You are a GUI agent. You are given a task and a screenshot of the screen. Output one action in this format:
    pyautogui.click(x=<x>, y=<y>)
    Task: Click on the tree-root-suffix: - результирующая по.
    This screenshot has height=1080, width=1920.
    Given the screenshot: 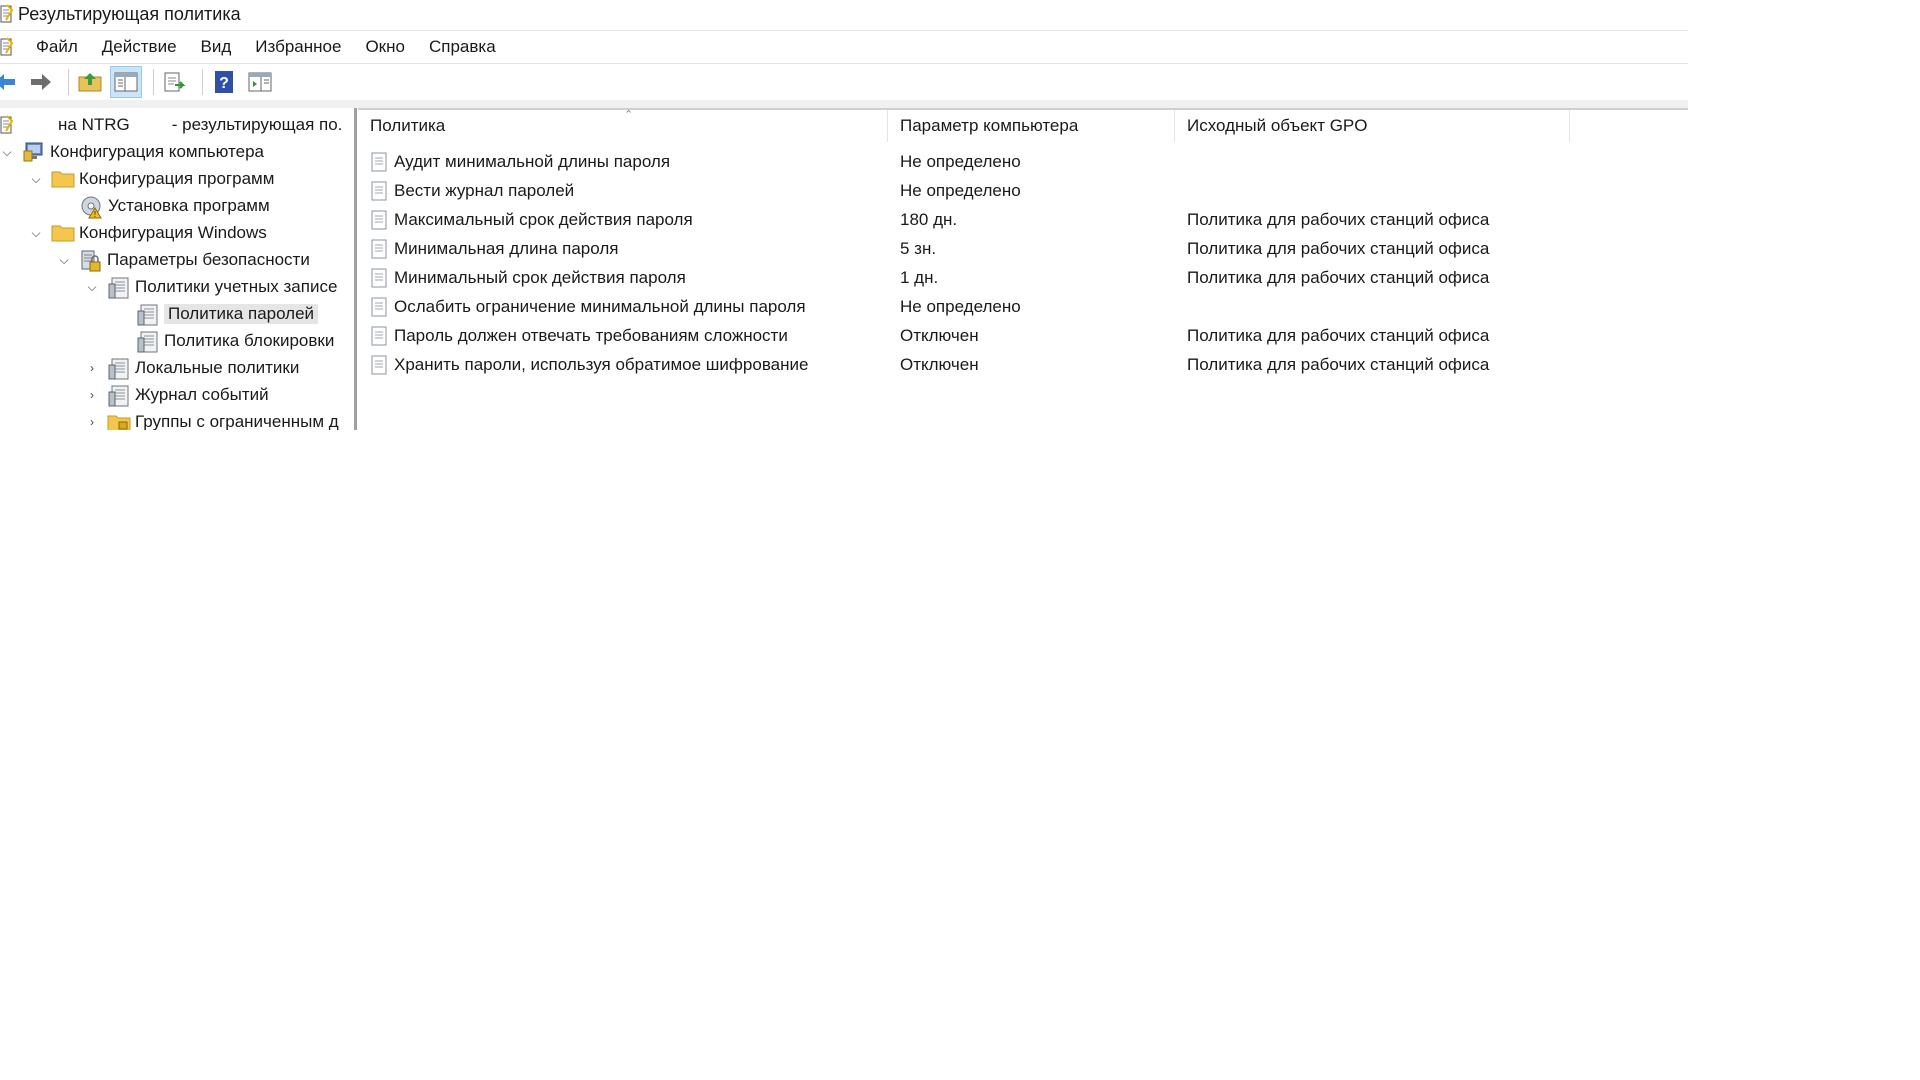 What is the action you would take?
    pyautogui.click(x=257, y=124)
    